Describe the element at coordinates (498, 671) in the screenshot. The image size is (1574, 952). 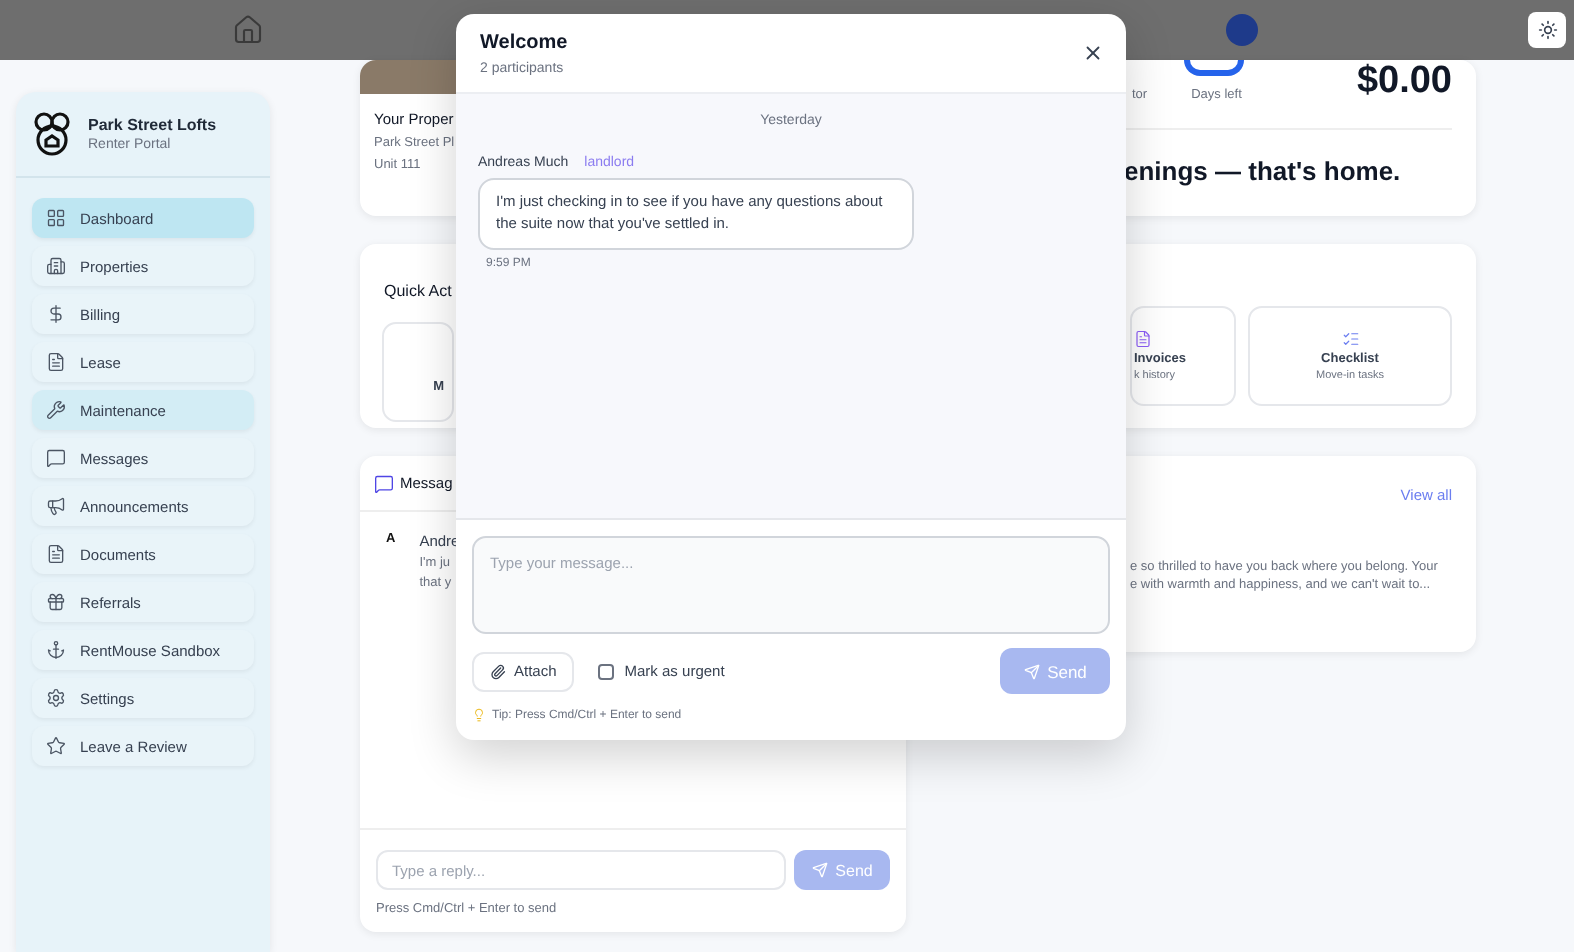
I see `paperclip-icon` at that location.